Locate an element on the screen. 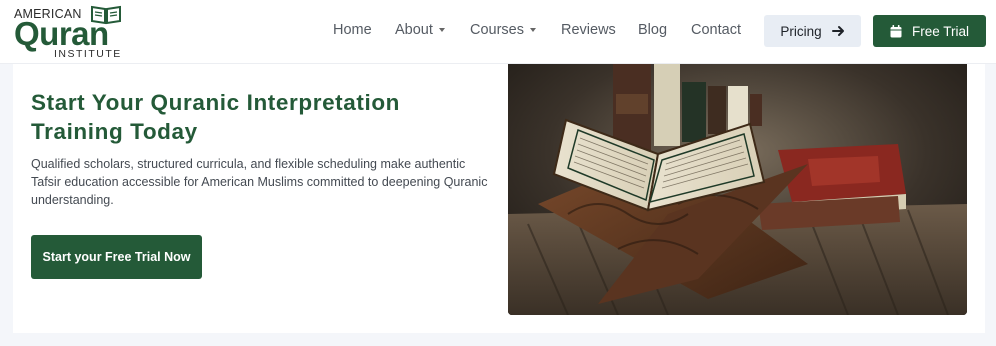 This screenshot has height=346, width=996. start-free-trial-label: Start your Free Trial Now is located at coordinates (116, 257).